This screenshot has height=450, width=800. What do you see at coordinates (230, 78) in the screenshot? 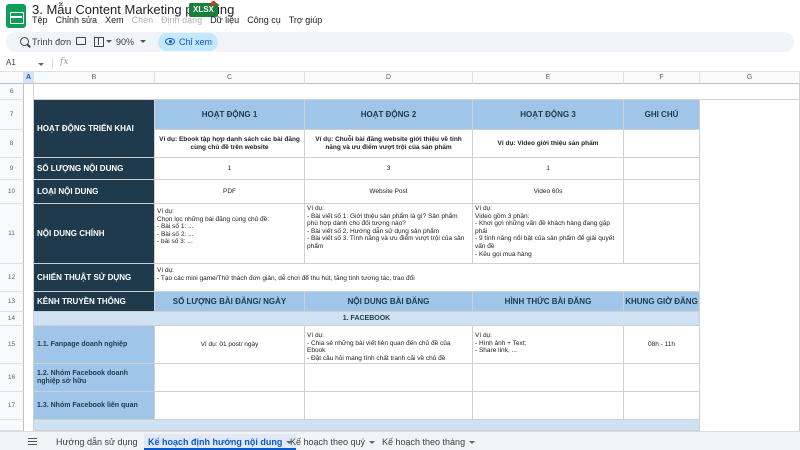
I see `column-header-c: C` at bounding box center [230, 78].